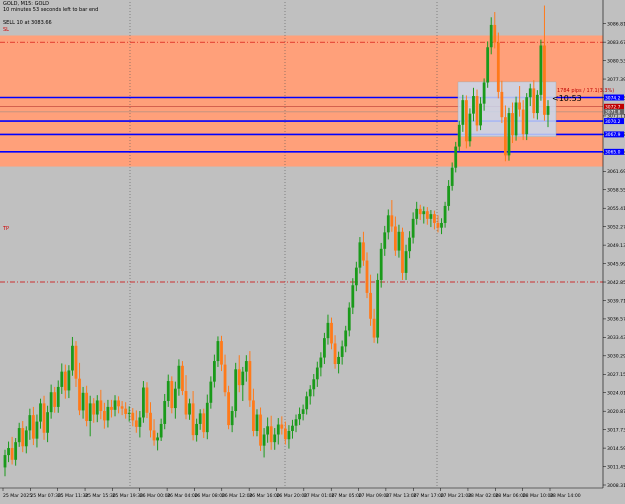 This screenshot has height=504, width=625. I want to click on time-tick-label: 28 Mar 06:00, so click(510, 496).